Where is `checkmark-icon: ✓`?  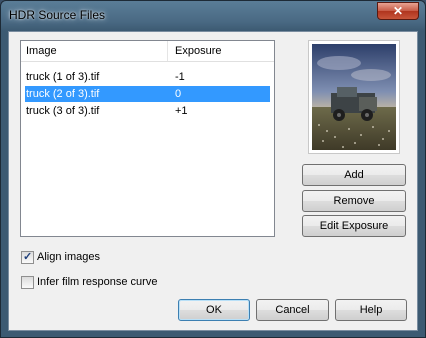 checkmark-icon: ✓ is located at coordinates (28, 257).